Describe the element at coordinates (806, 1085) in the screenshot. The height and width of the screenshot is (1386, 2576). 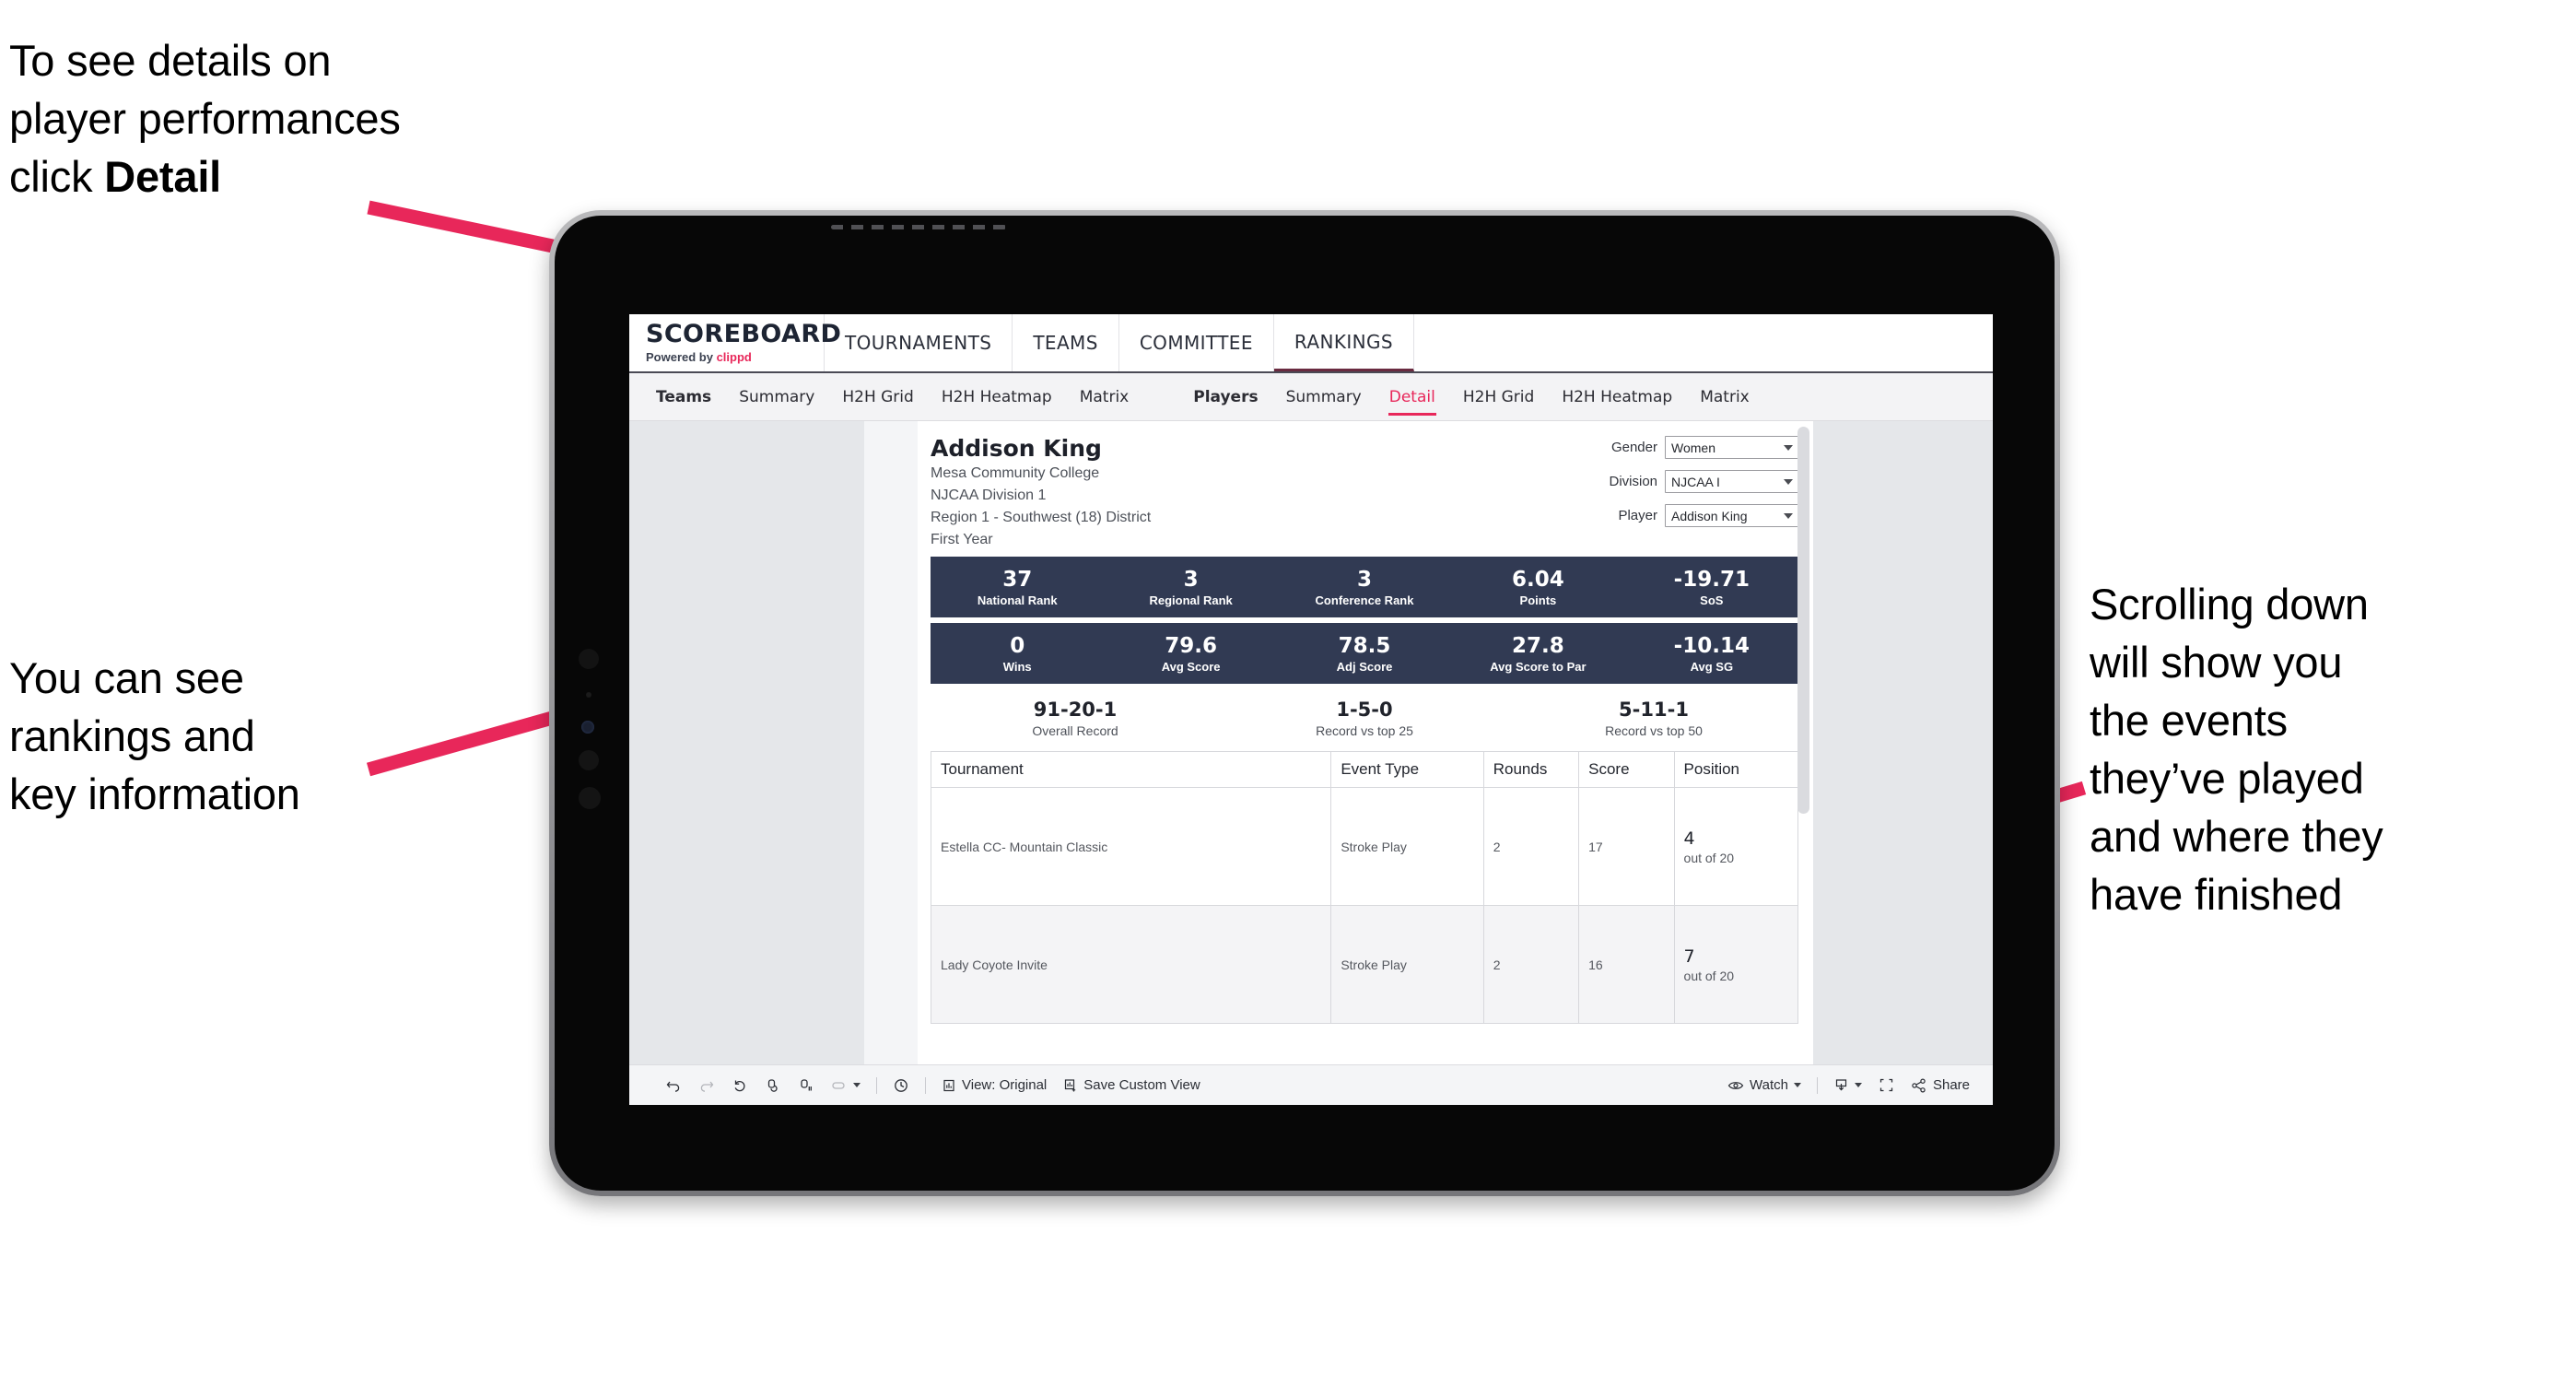
I see `pause-button` at that location.